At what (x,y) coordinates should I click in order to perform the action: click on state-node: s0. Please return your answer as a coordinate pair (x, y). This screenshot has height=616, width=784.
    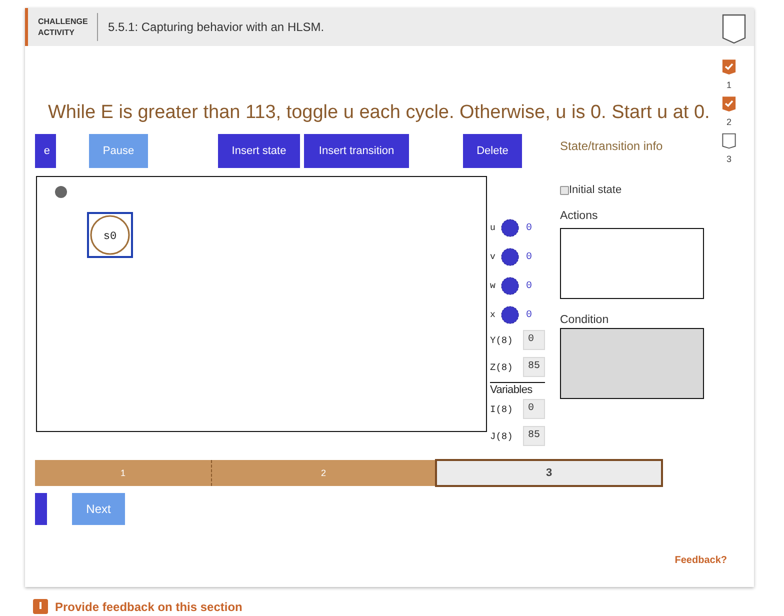
    Looking at the image, I should click on (110, 235).